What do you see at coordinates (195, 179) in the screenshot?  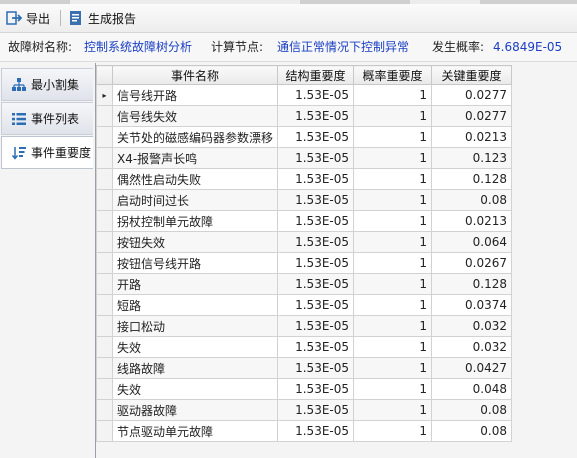 I see `event-name-cell: 偶然性启动失败` at bounding box center [195, 179].